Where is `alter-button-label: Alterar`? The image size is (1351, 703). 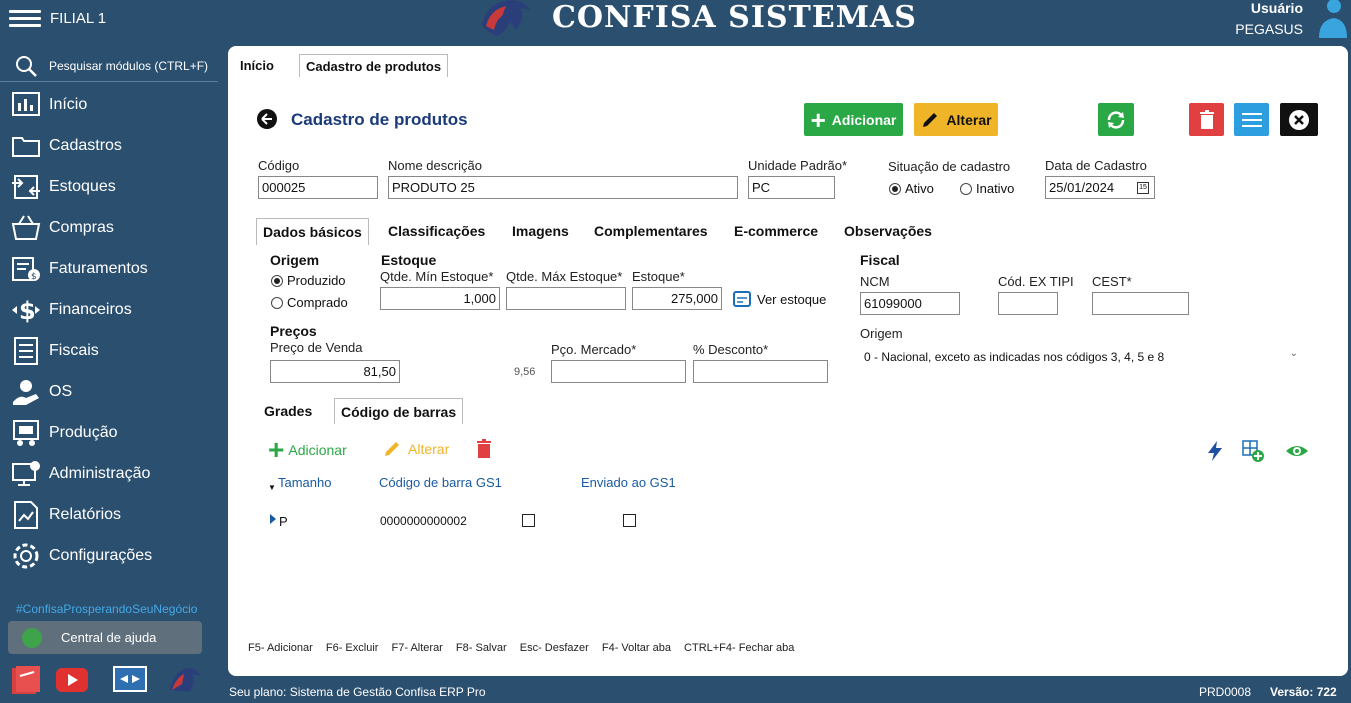 alter-button-label: Alterar is located at coordinates (969, 119).